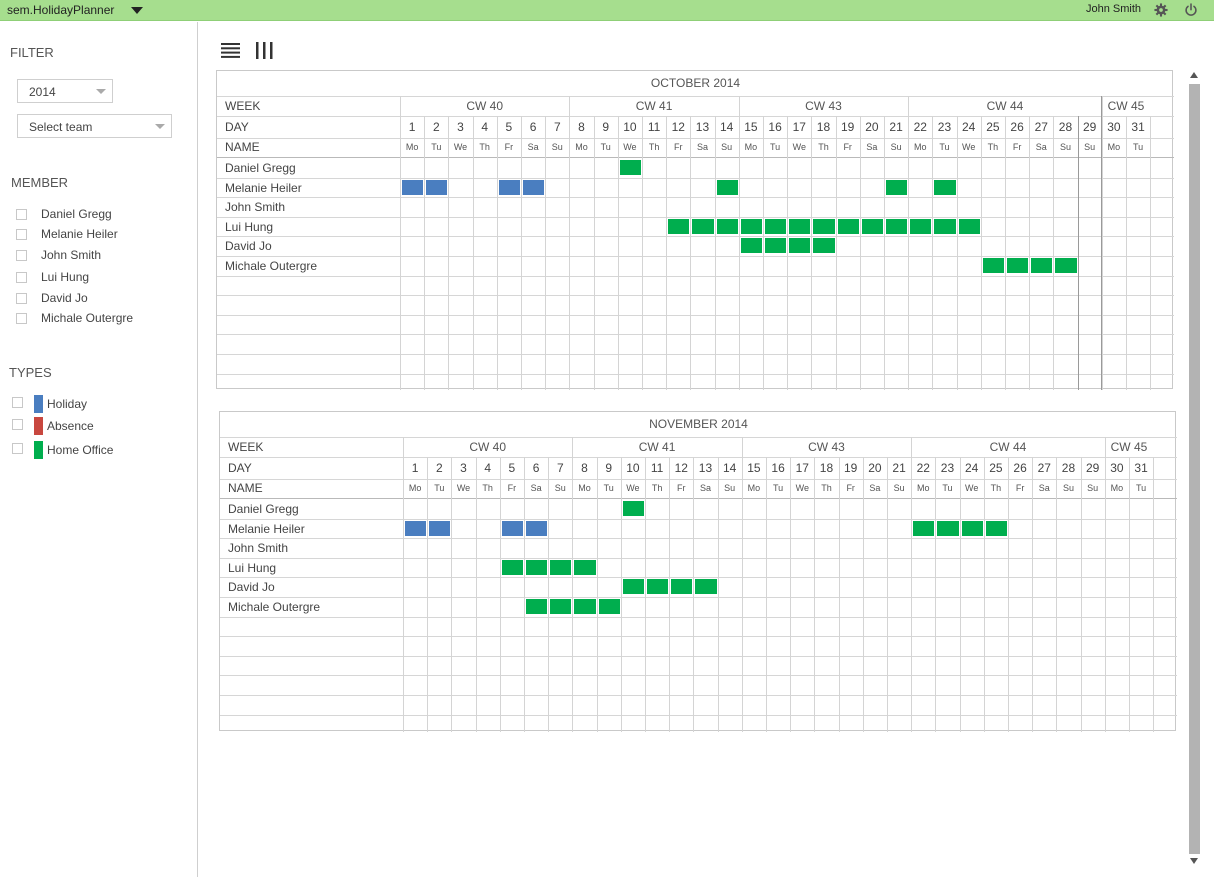 The height and width of the screenshot is (877, 1214). I want to click on year-select: 2014, so click(65, 91).